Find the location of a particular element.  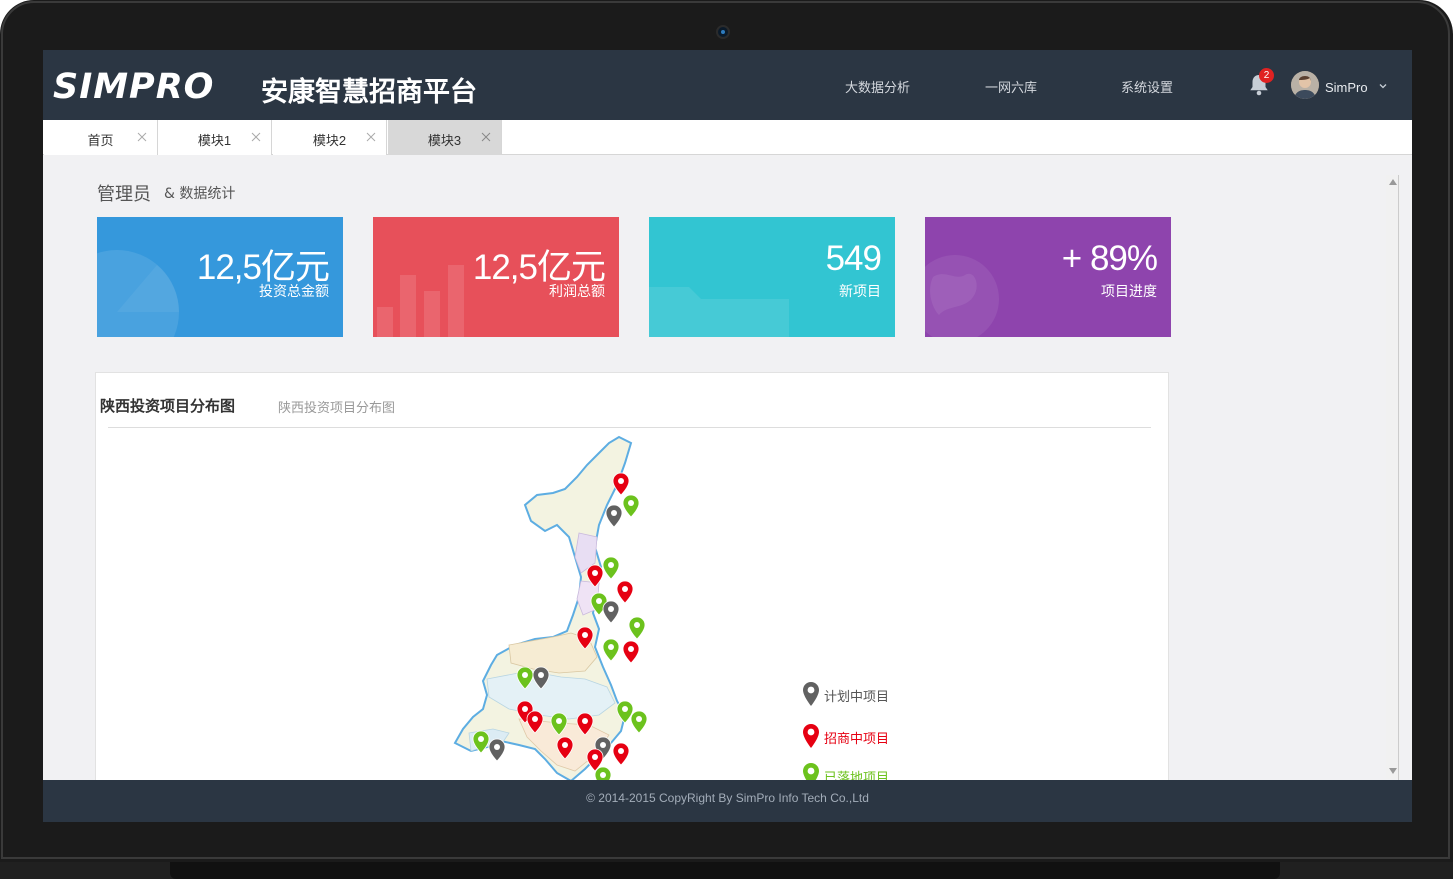

panel-subtitle: 陕西投资项目分布图 is located at coordinates (337, 408).